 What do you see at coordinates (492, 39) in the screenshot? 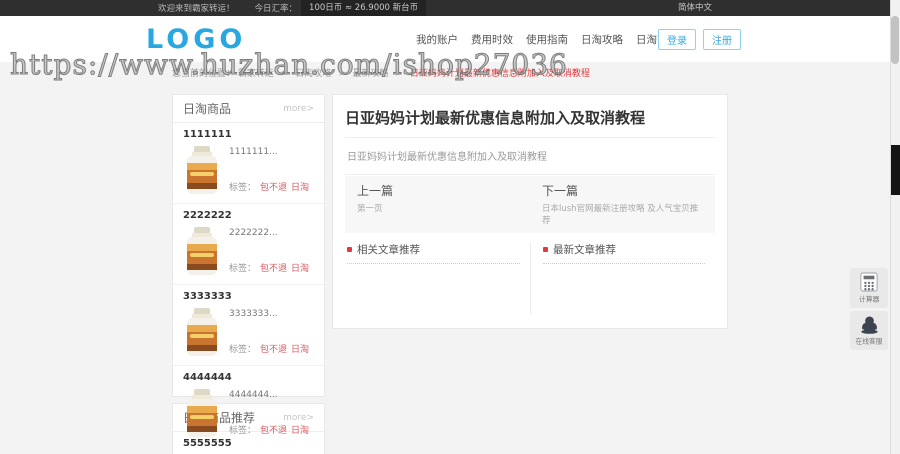
I see `nav-item-fees: 费用时效` at bounding box center [492, 39].